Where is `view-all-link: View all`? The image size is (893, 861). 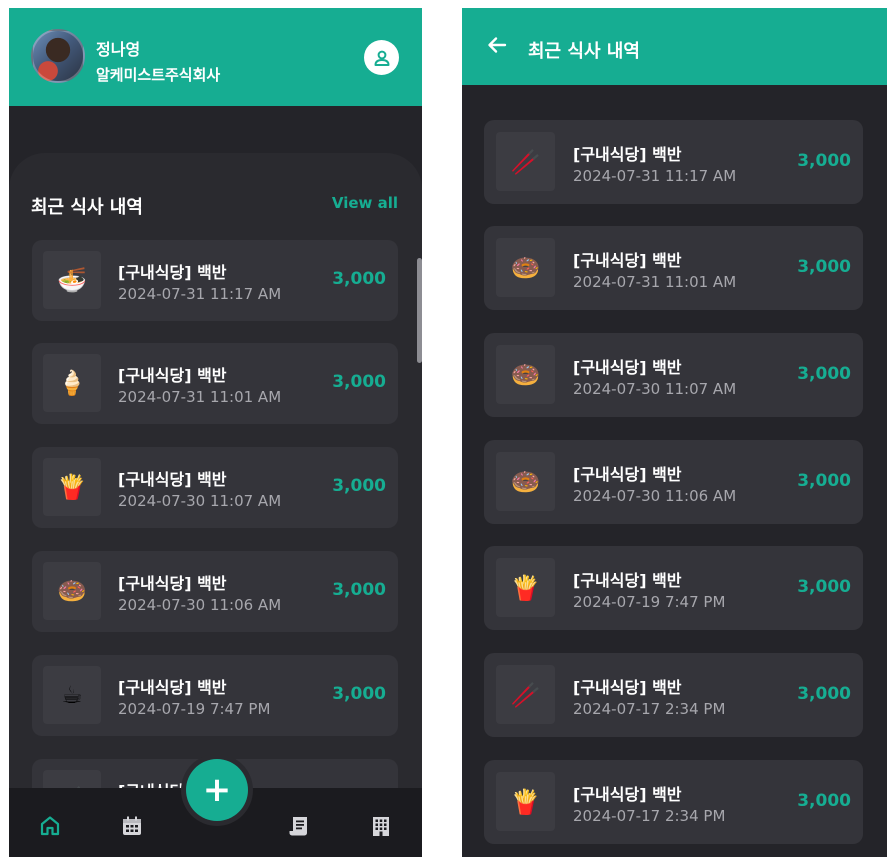
view-all-link: View all is located at coordinates (365, 203).